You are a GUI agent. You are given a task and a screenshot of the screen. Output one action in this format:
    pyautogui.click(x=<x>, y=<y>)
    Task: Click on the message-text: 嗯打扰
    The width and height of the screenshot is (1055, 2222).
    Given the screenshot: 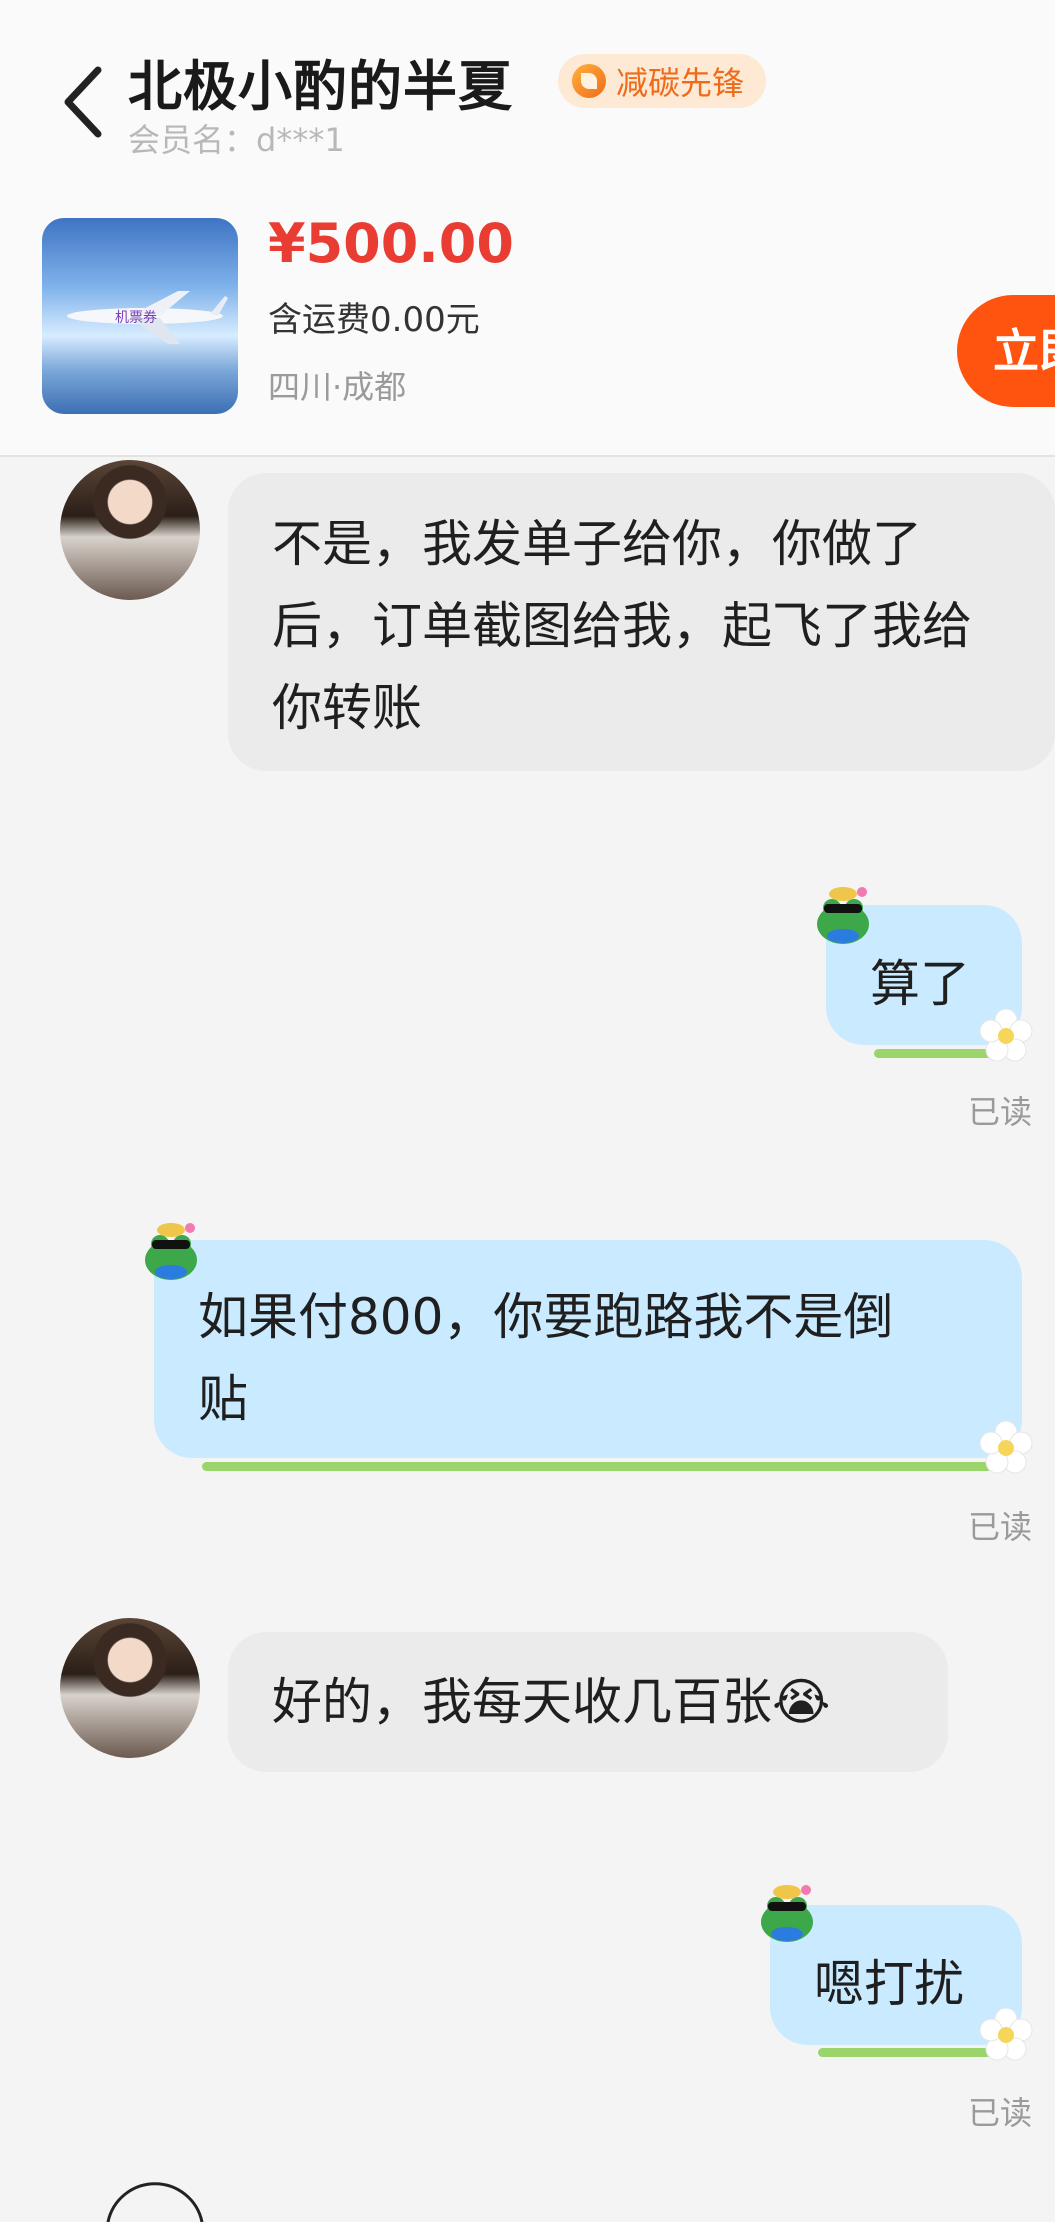 What is the action you would take?
    pyautogui.click(x=889, y=1984)
    